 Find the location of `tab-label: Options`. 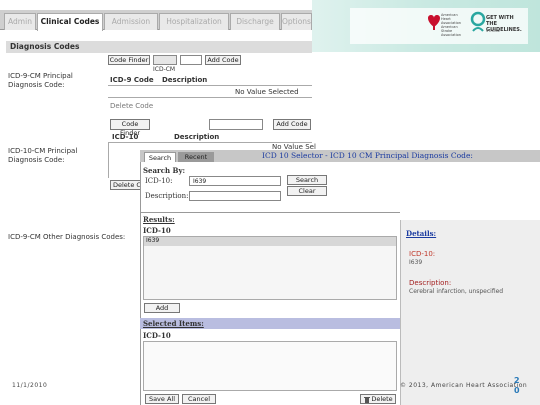

tab-label: Options is located at coordinates (296, 21).